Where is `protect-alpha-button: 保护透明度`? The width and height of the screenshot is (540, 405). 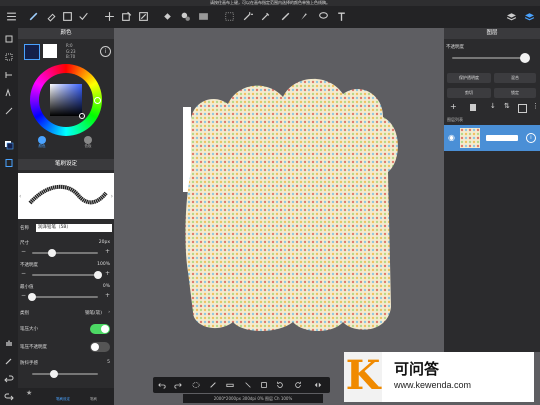 protect-alpha-button: 保护透明度 is located at coordinates (469, 78).